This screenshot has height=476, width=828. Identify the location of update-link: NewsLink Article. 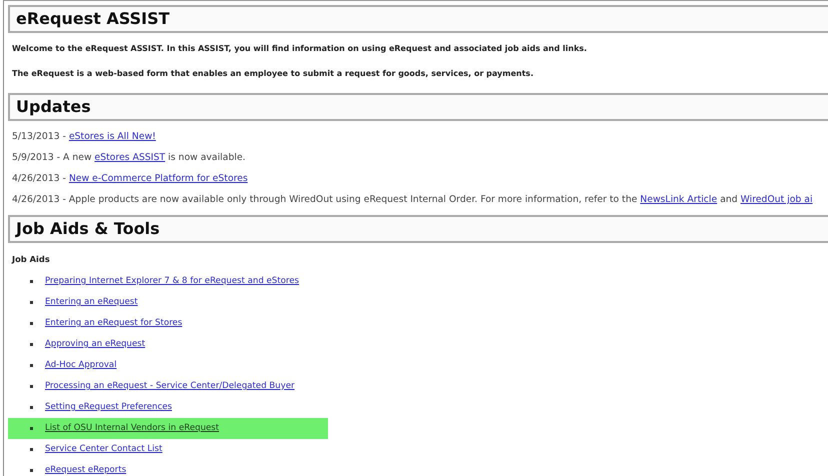
(679, 199).